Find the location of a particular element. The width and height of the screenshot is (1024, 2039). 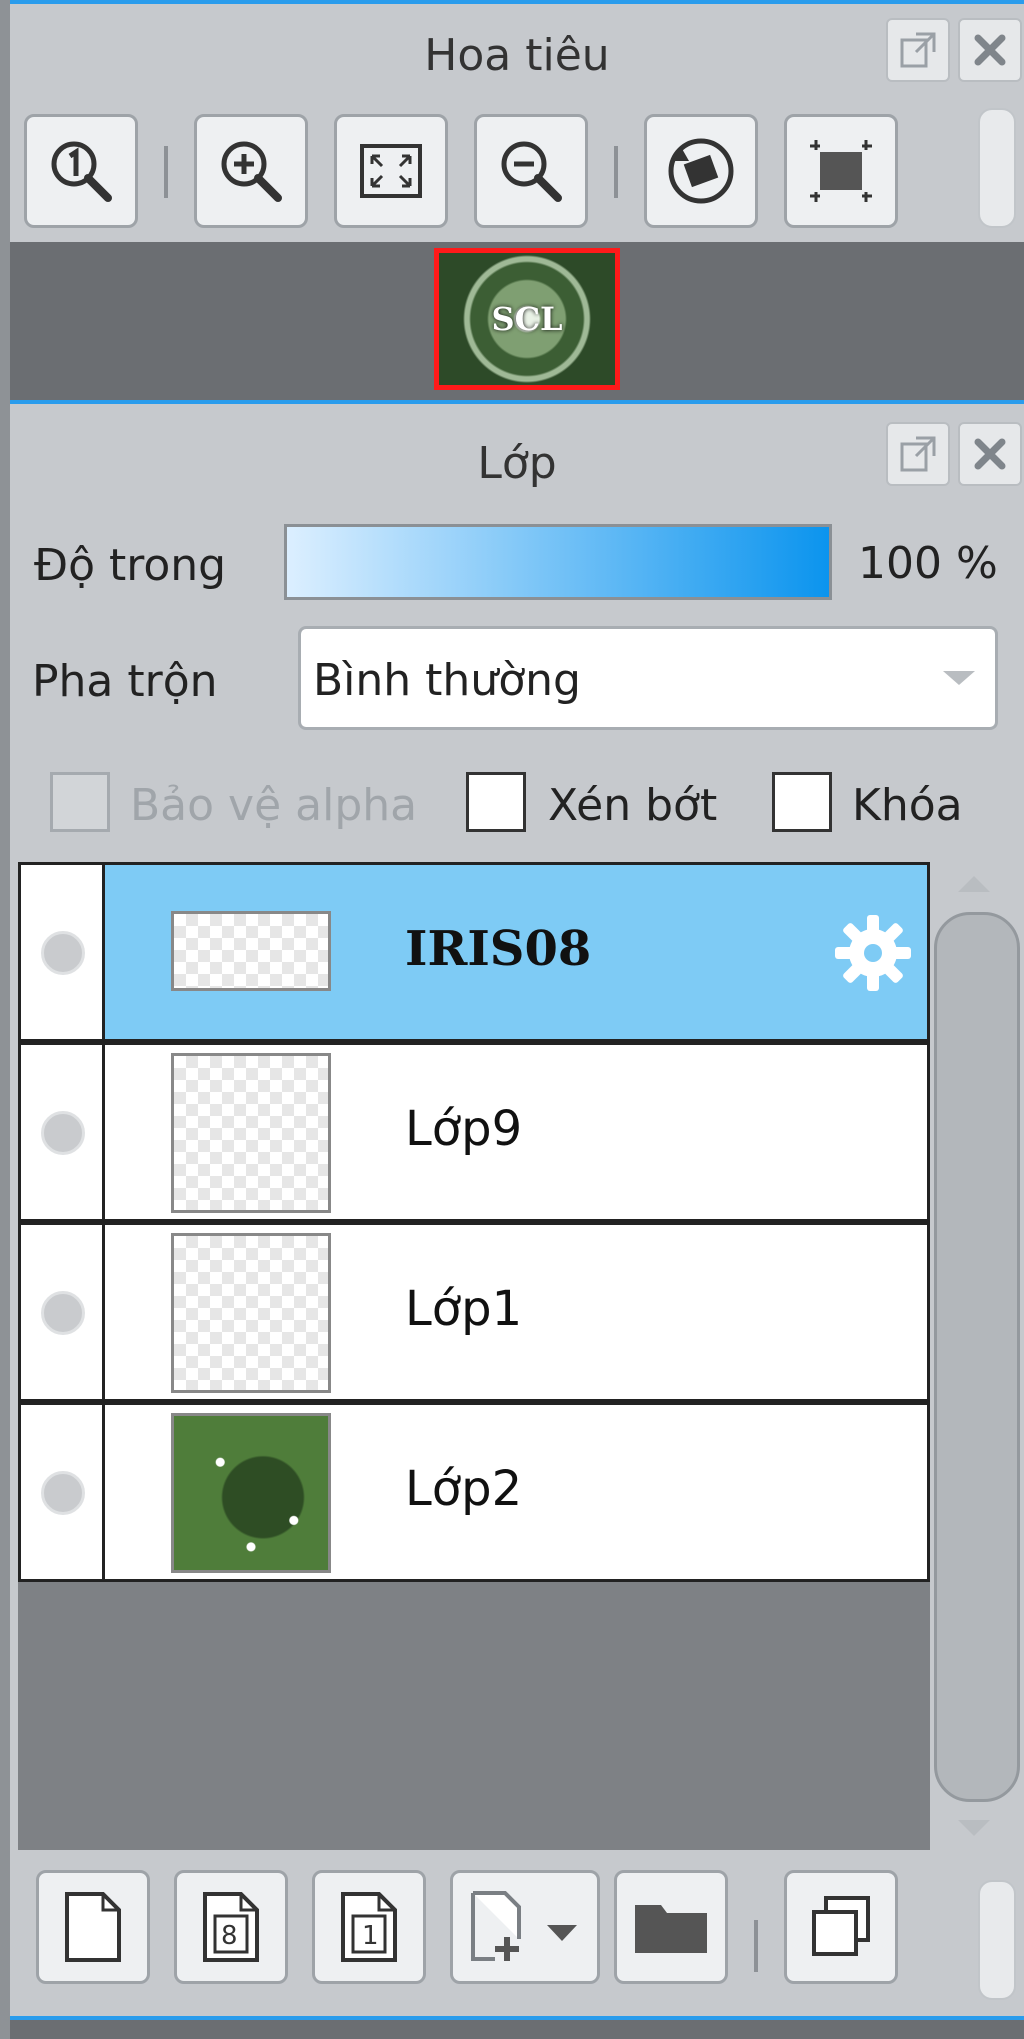

preview-text: SCL is located at coordinates (527, 319).